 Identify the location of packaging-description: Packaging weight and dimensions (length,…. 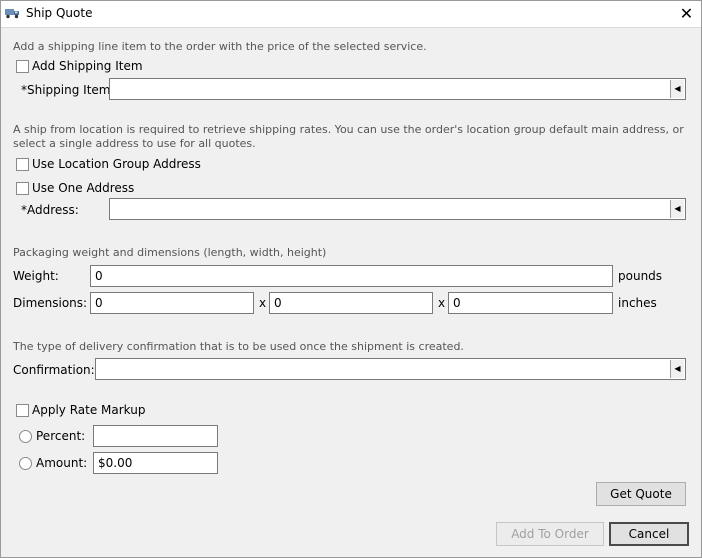
(170, 252).